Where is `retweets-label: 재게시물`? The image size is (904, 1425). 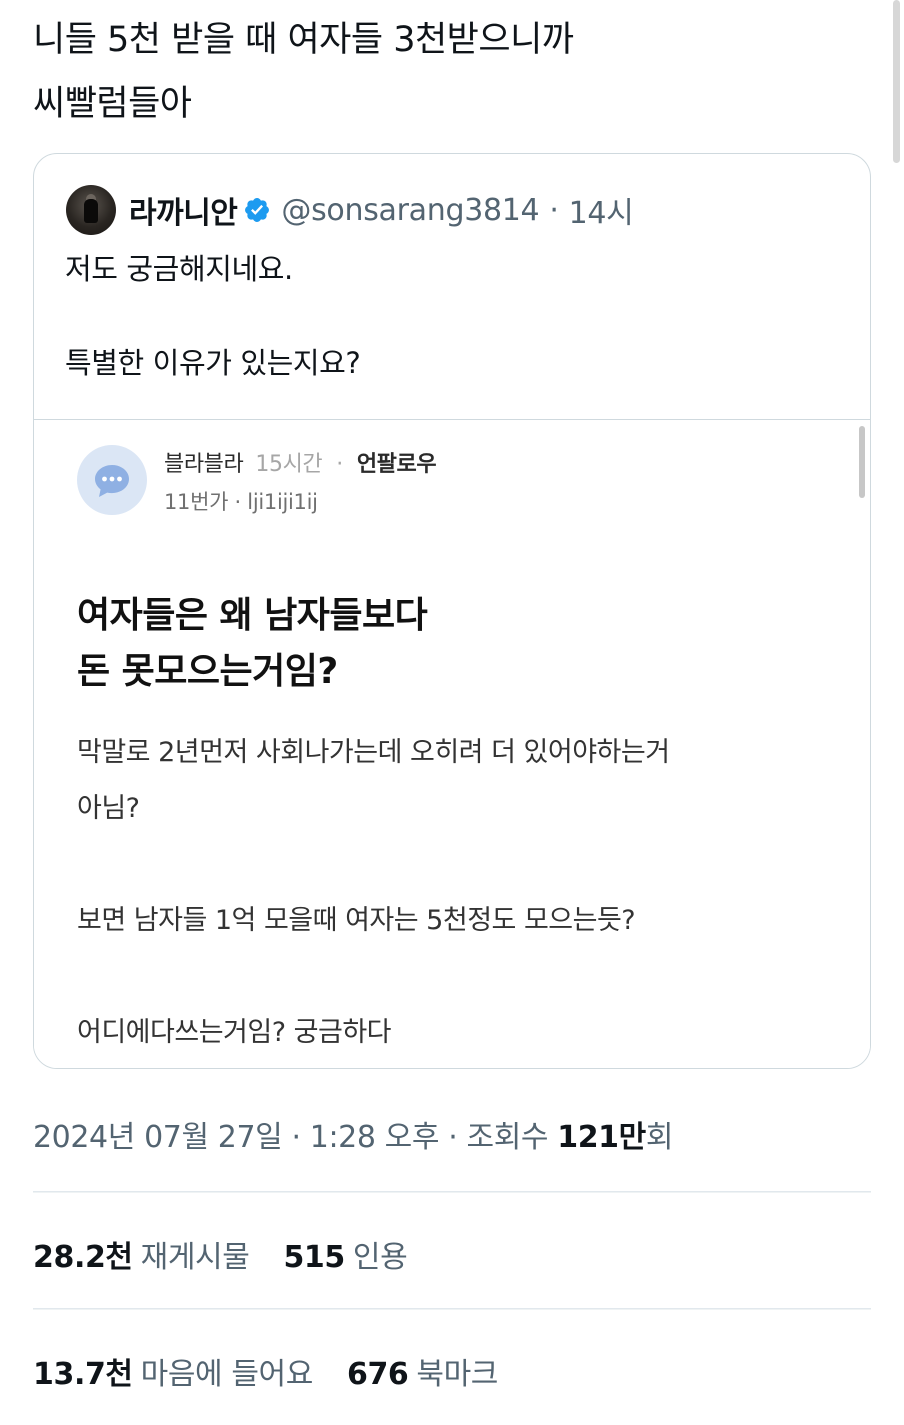 retweets-label: 재게시물 is located at coordinates (195, 1257).